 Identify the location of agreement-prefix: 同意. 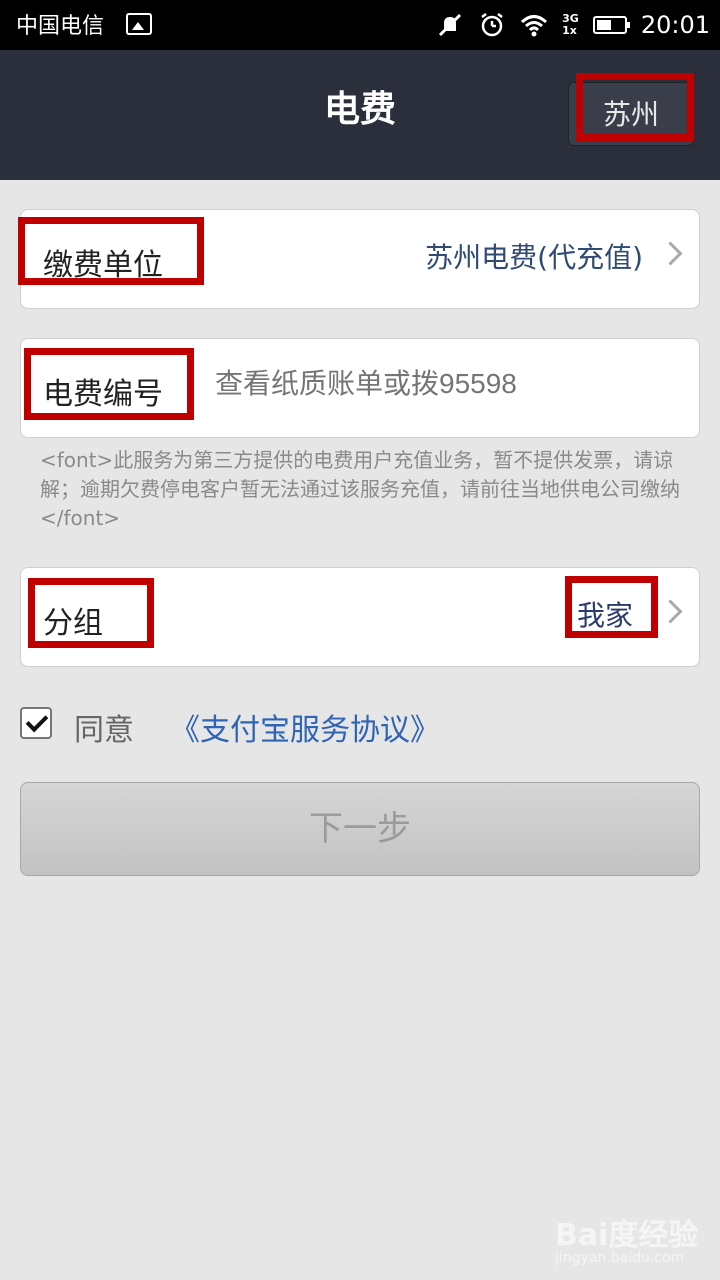
(104, 730).